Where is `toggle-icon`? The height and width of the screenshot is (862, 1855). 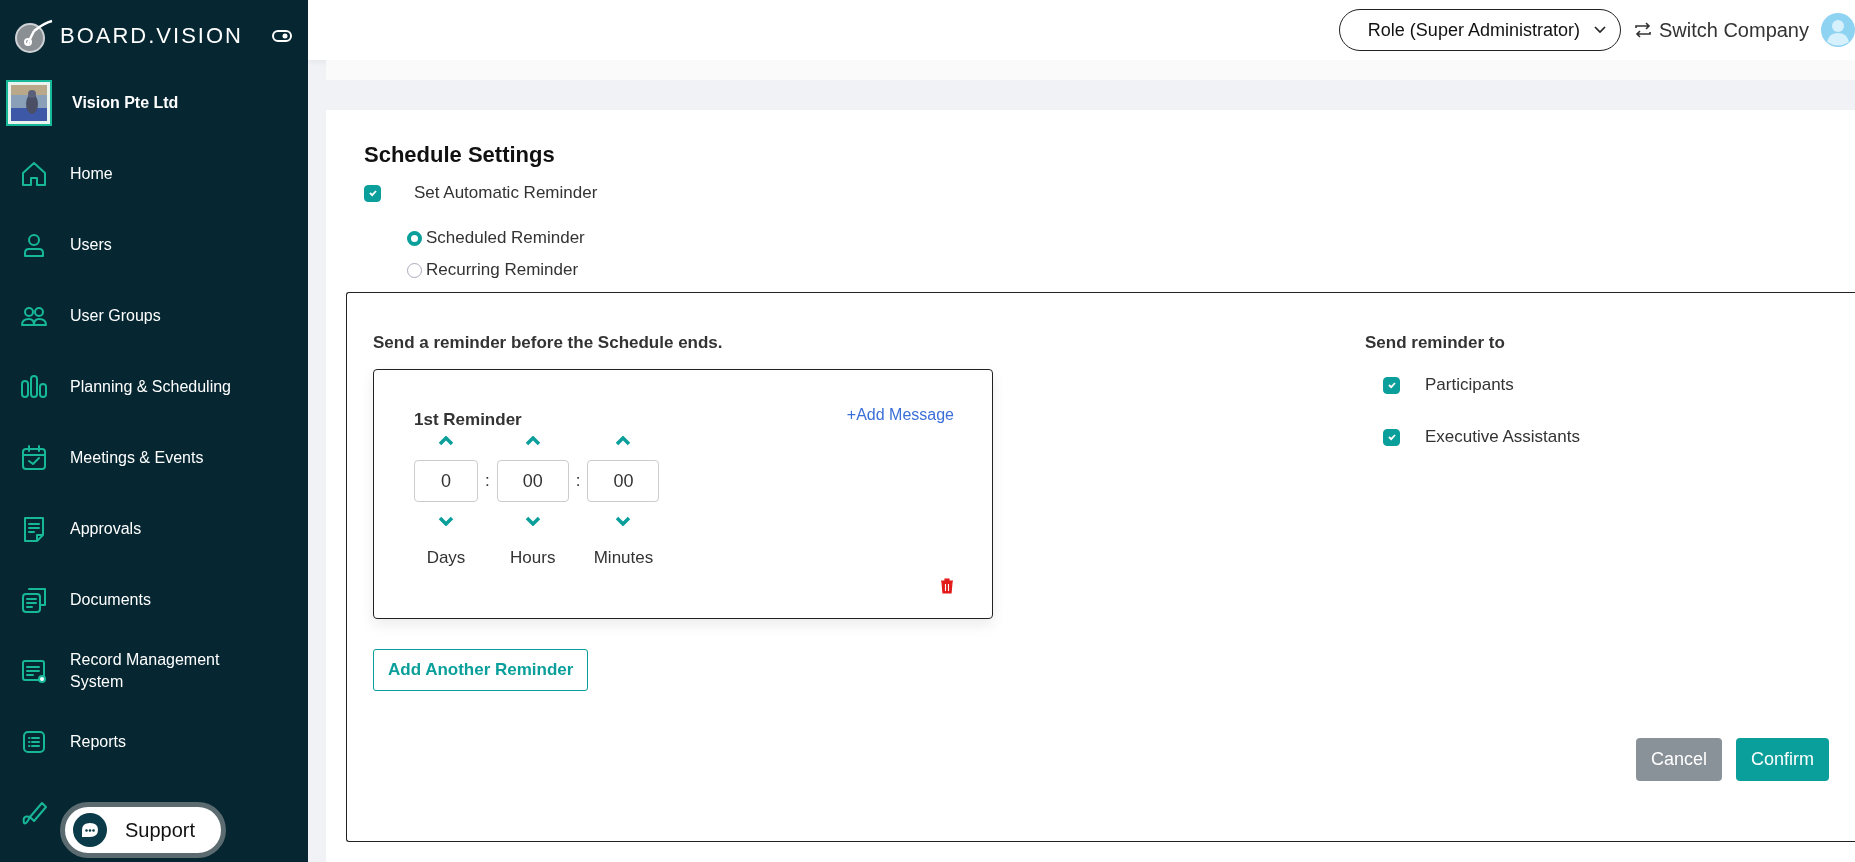 toggle-icon is located at coordinates (282, 36).